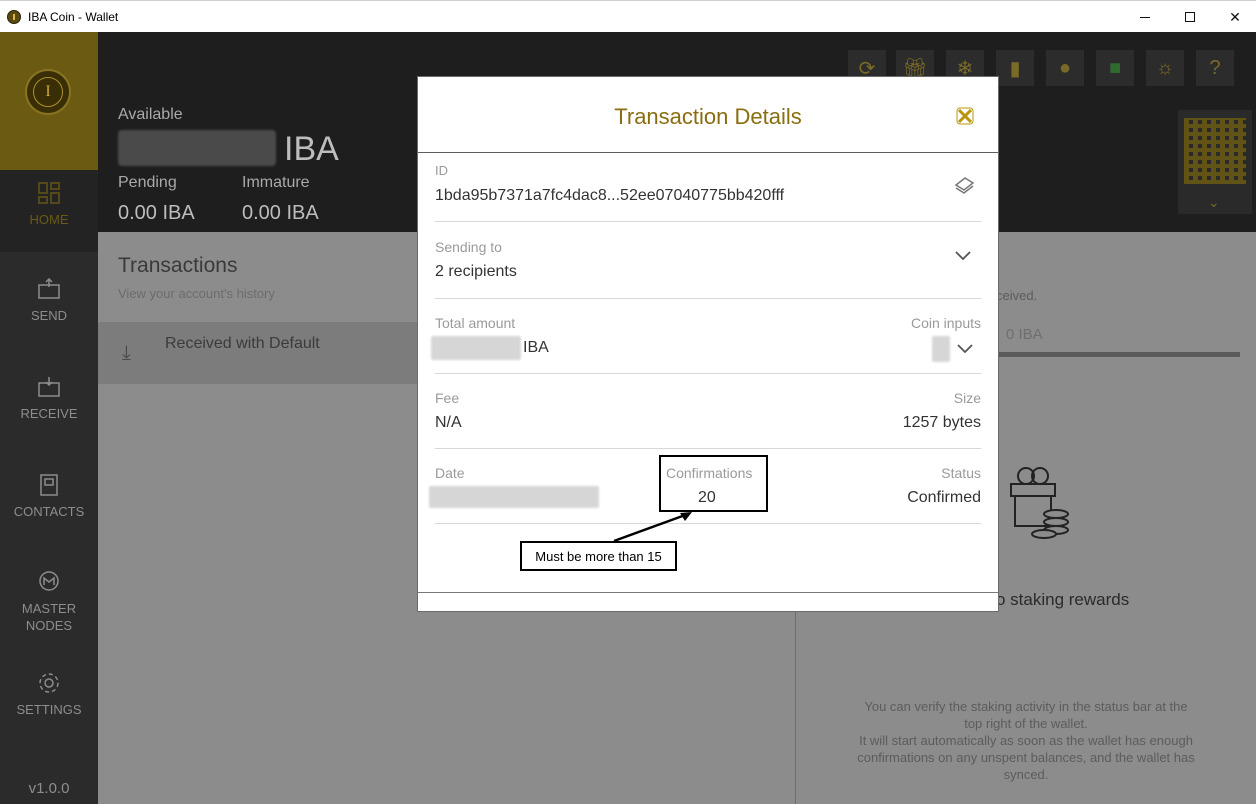 The height and width of the screenshot is (804, 1256). Describe the element at coordinates (49, 288) in the screenshot. I see `wallet-send-icon` at that location.